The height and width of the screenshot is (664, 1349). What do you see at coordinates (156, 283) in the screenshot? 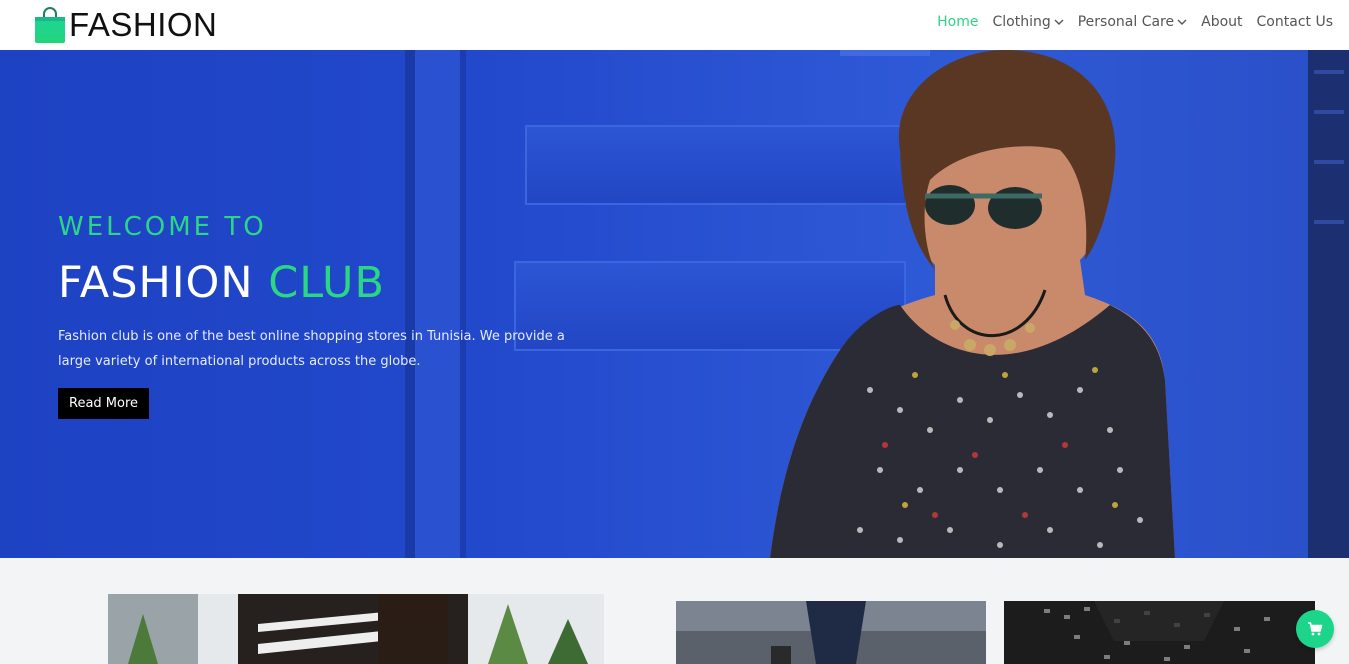
I see `hero-title-main: FASHION` at bounding box center [156, 283].